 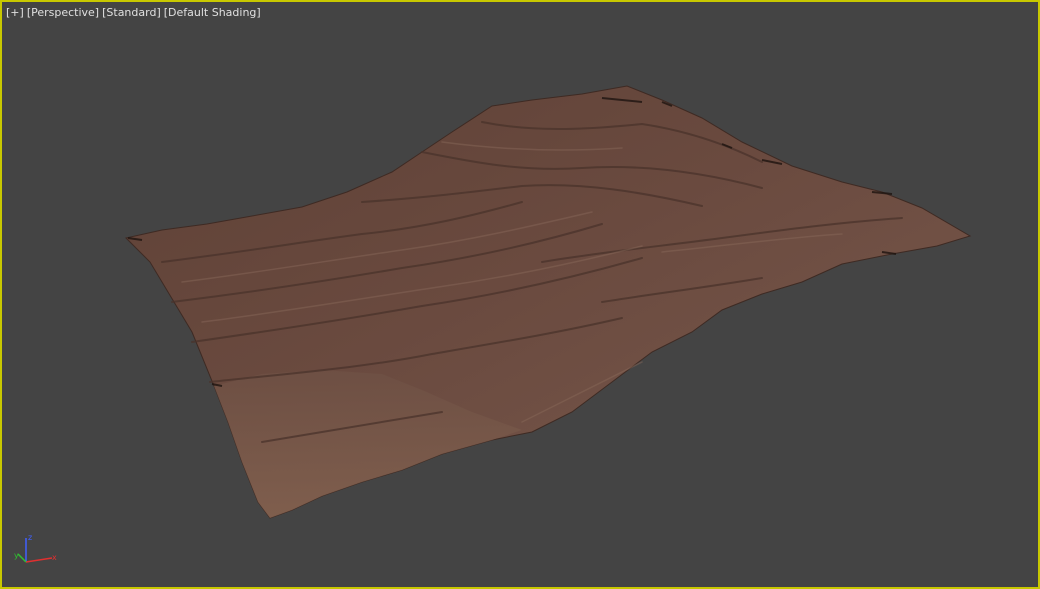 I want to click on y-axis: y, so click(x=20, y=557).